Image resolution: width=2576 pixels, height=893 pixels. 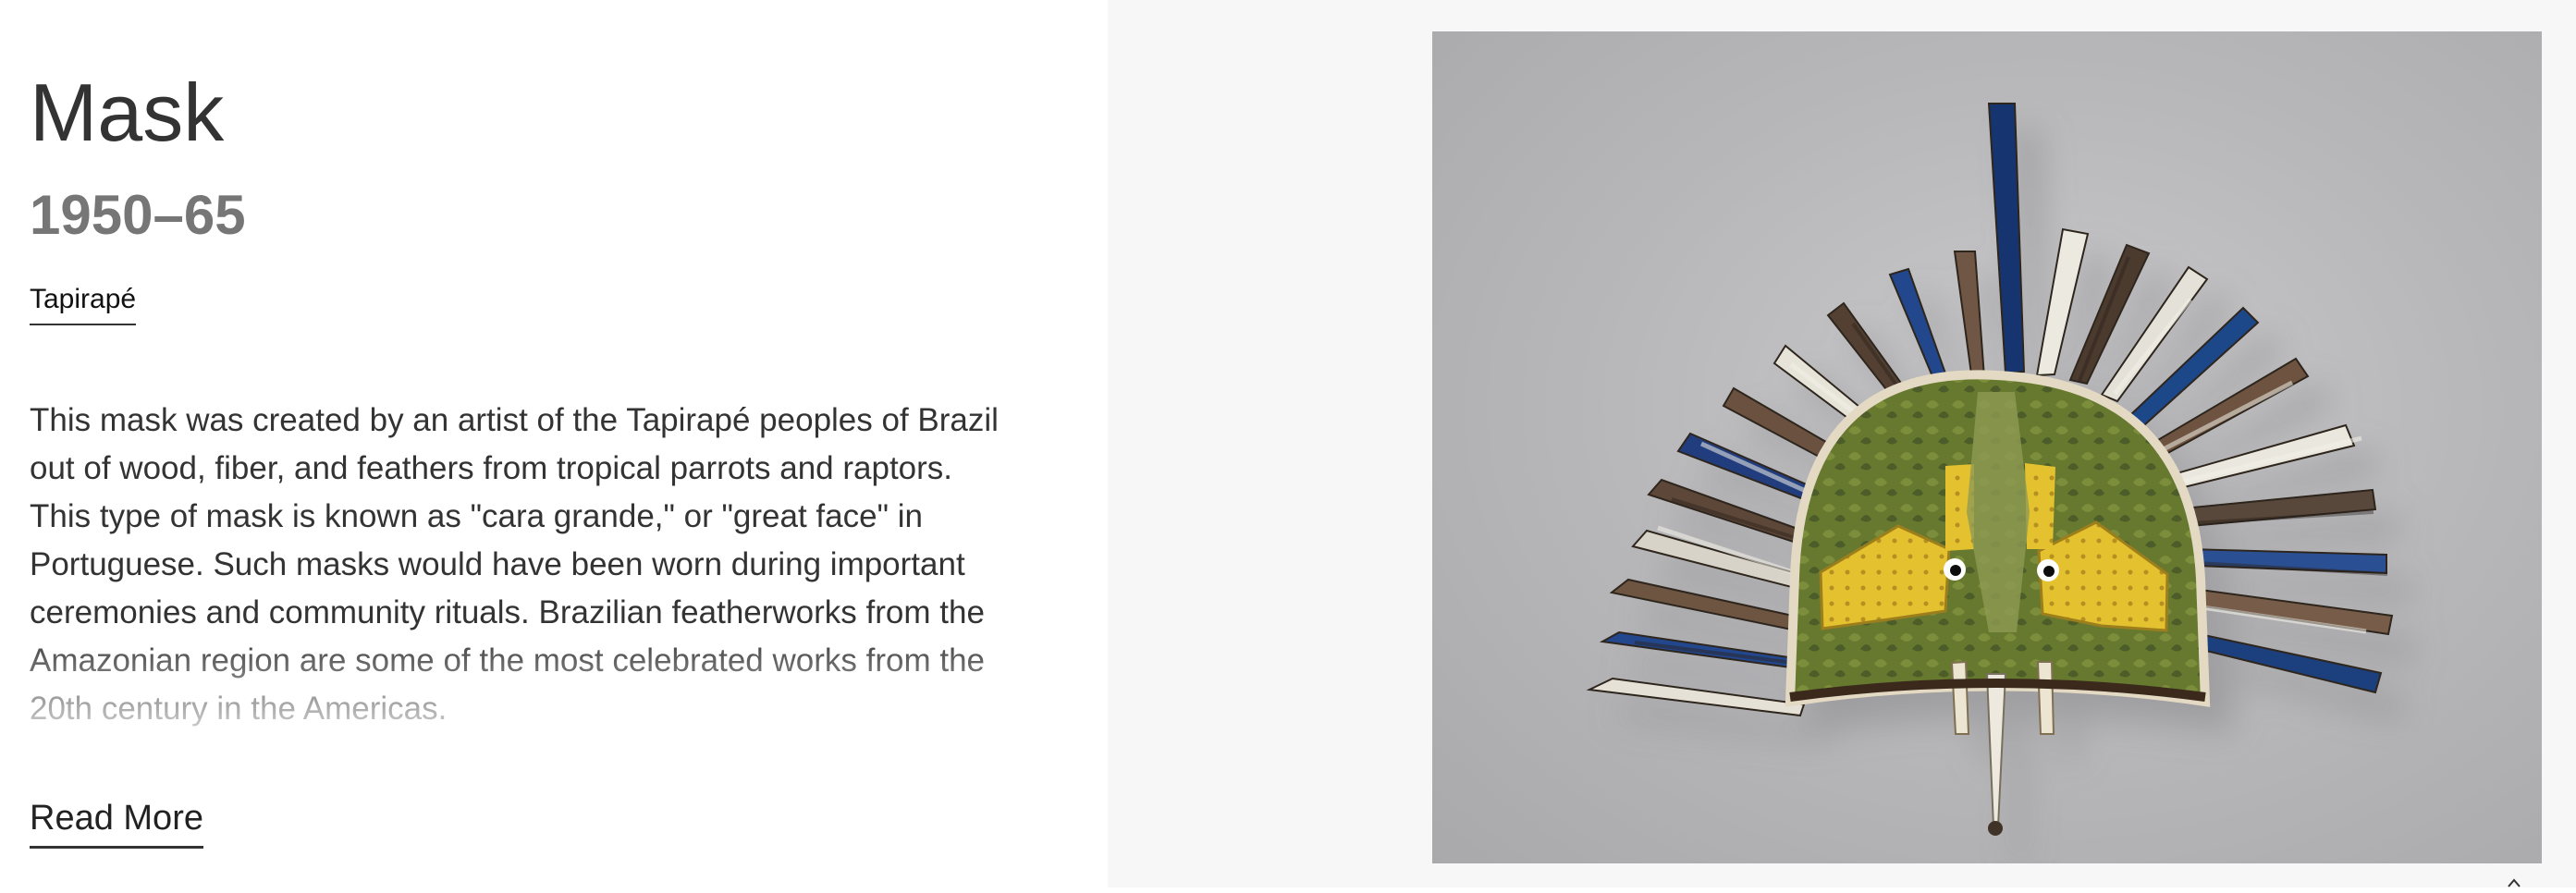 I want to click on chevron-up-icon, so click(x=2514, y=881).